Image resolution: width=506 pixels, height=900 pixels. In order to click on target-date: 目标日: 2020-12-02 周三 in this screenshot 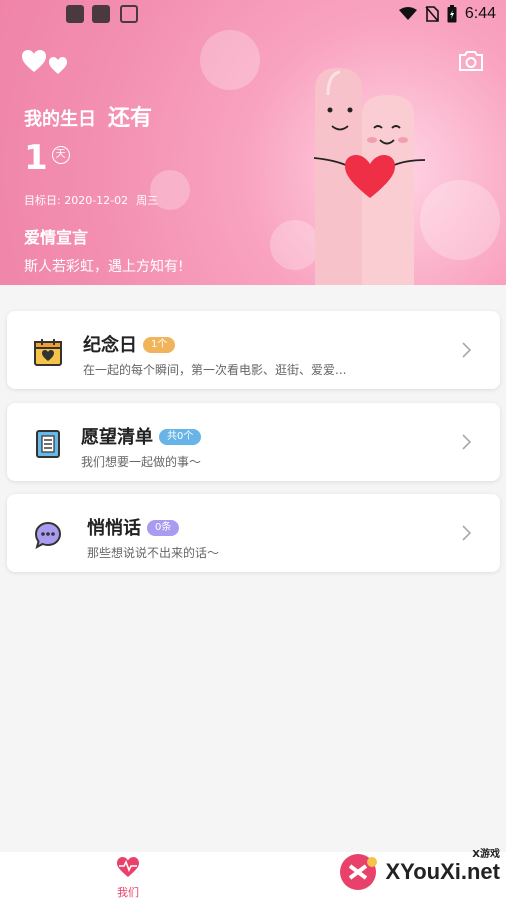, I will do `click(91, 200)`.